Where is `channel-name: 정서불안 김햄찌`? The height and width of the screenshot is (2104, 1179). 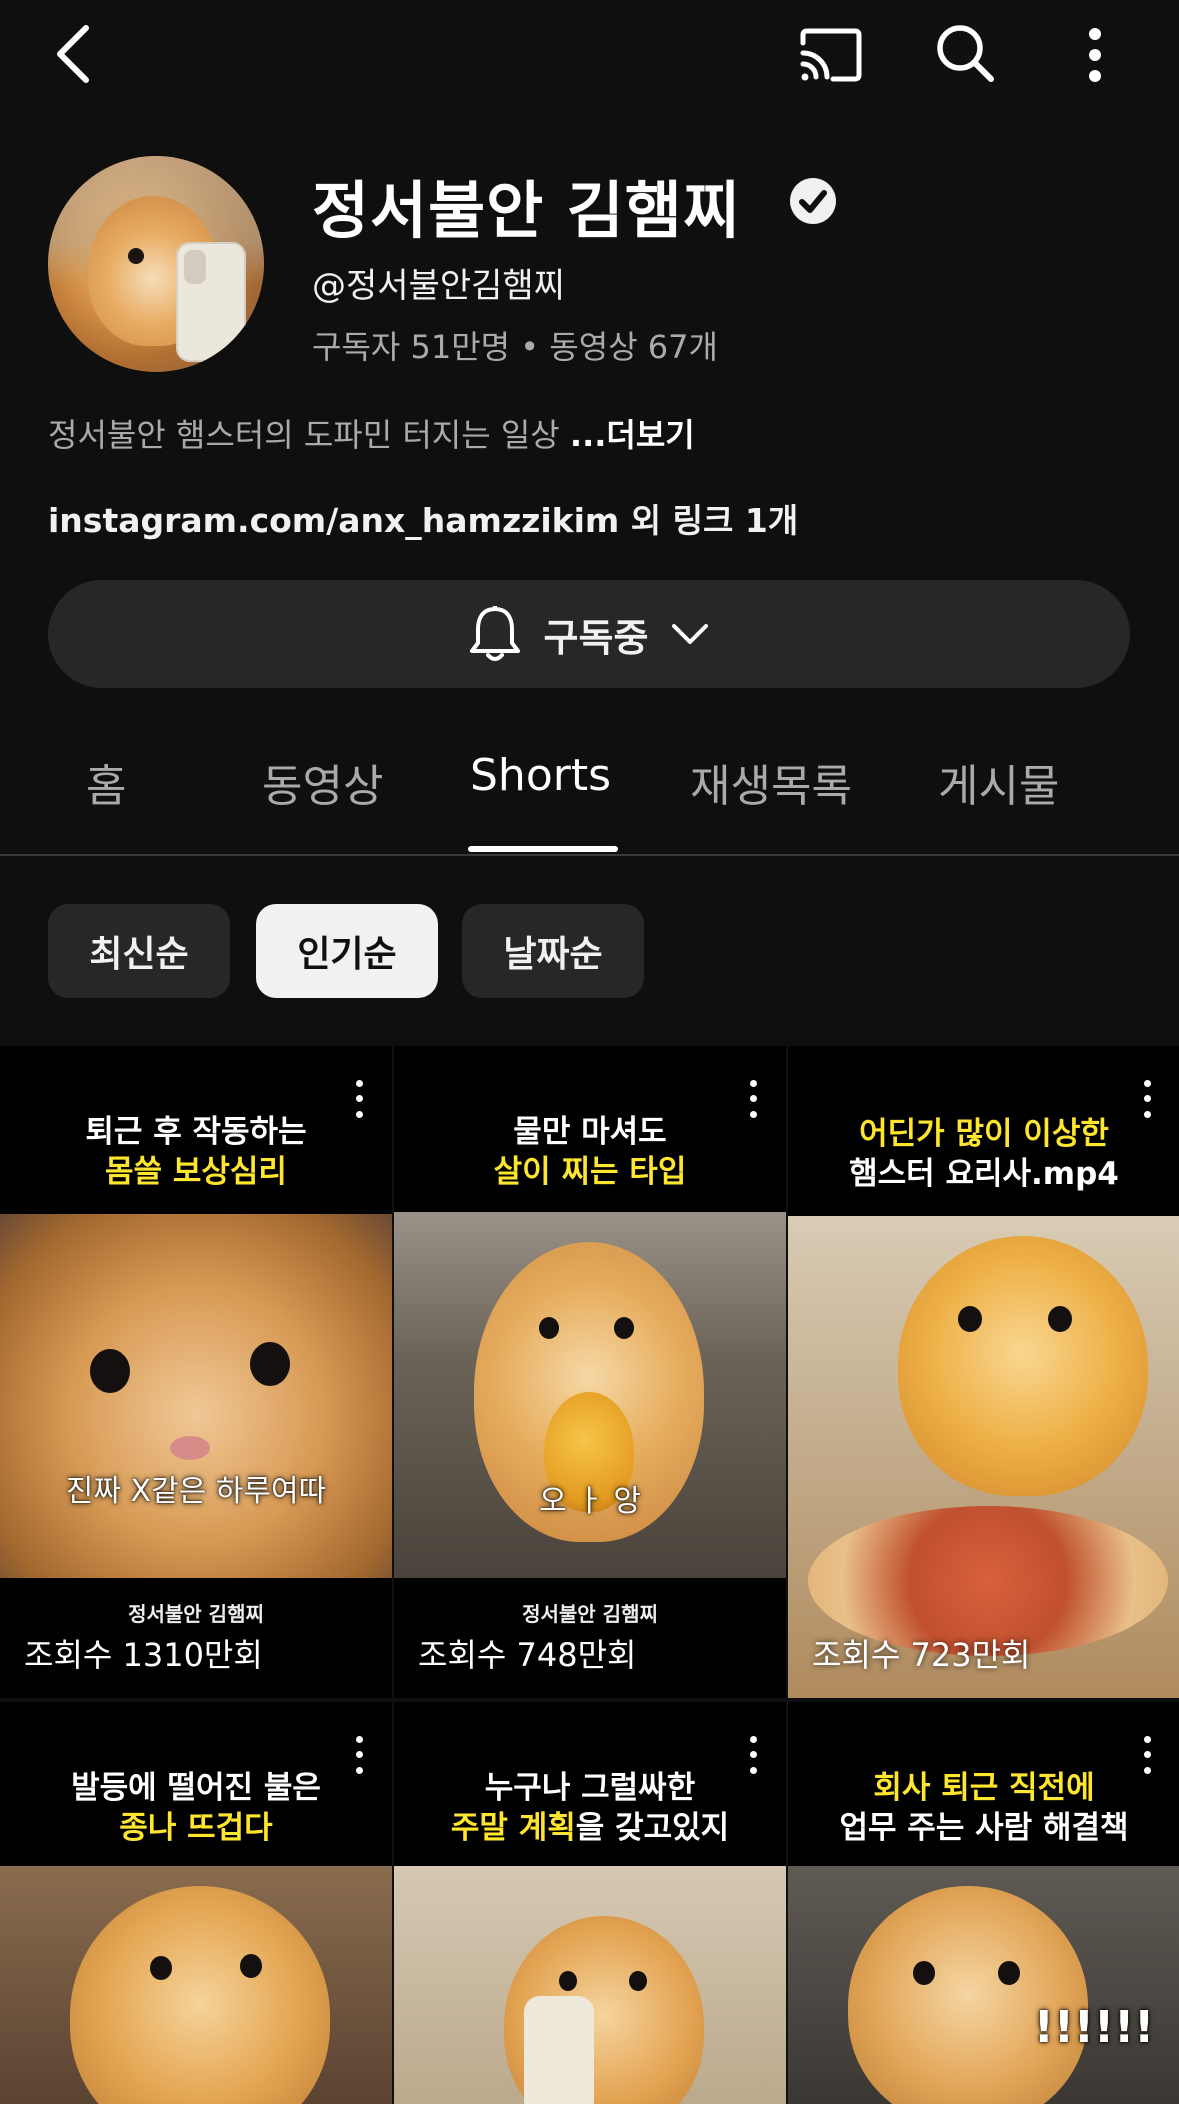 channel-name: 정서불안 김햄찌 is located at coordinates (526, 210).